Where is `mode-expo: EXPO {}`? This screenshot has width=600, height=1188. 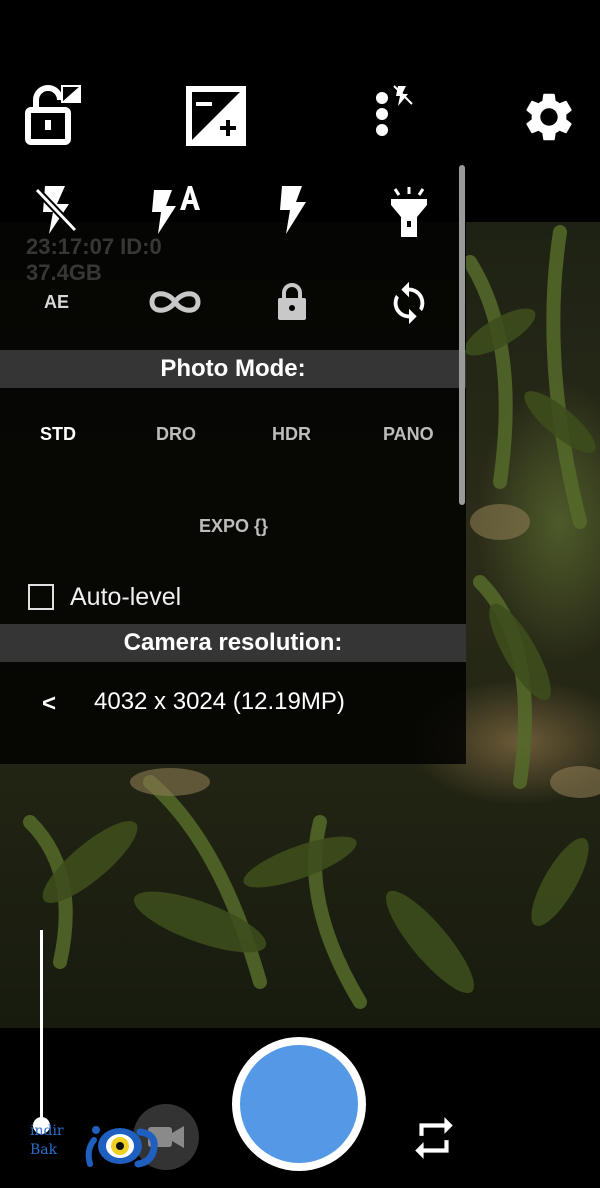
mode-expo: EXPO {} is located at coordinates (233, 526).